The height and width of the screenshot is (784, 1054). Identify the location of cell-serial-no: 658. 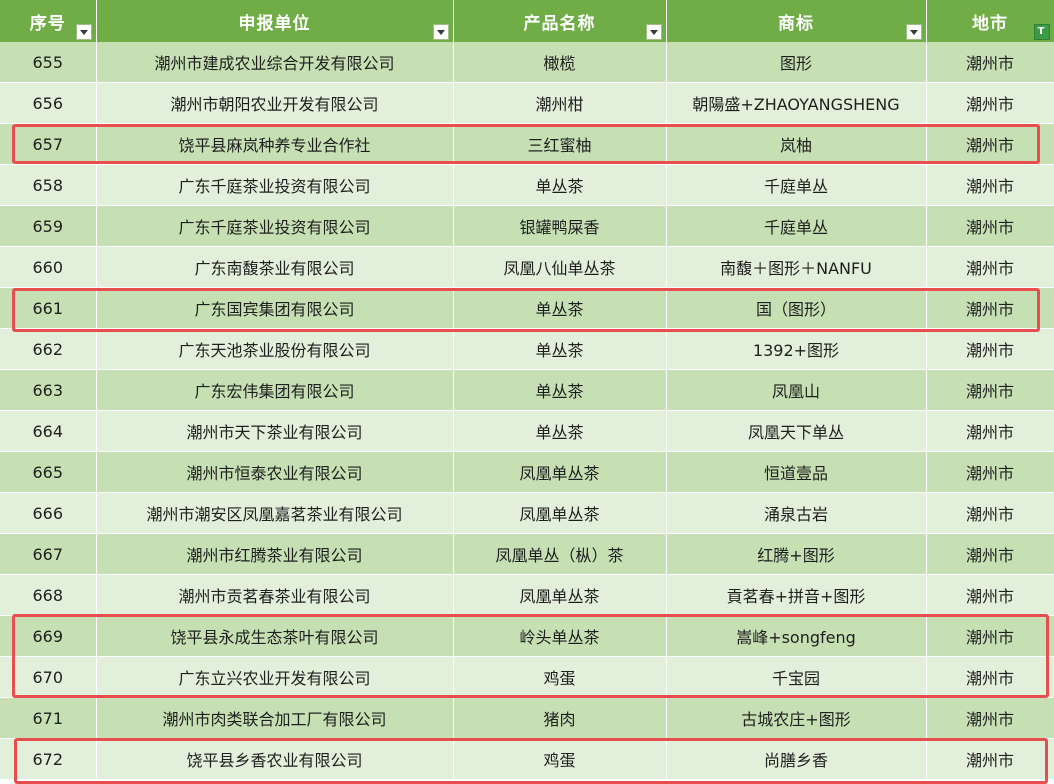
(48, 185).